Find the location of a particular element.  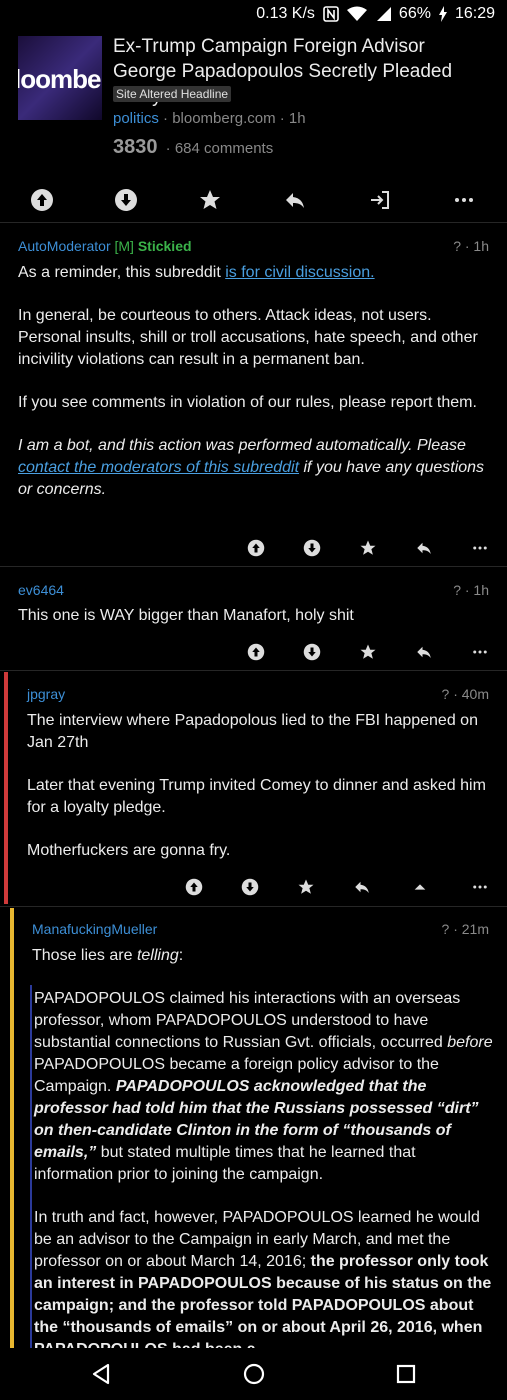

nfc-icon is located at coordinates (331, 14).